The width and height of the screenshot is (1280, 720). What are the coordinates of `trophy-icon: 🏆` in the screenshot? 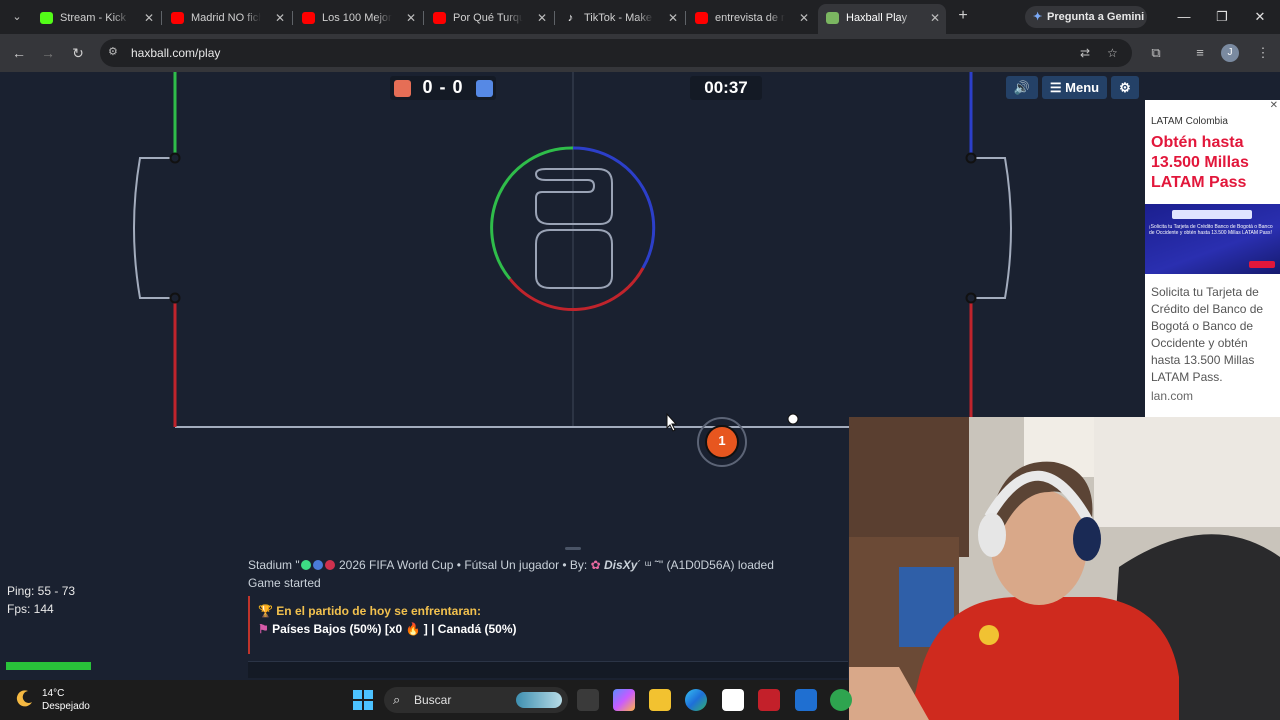 It's located at (265, 611).